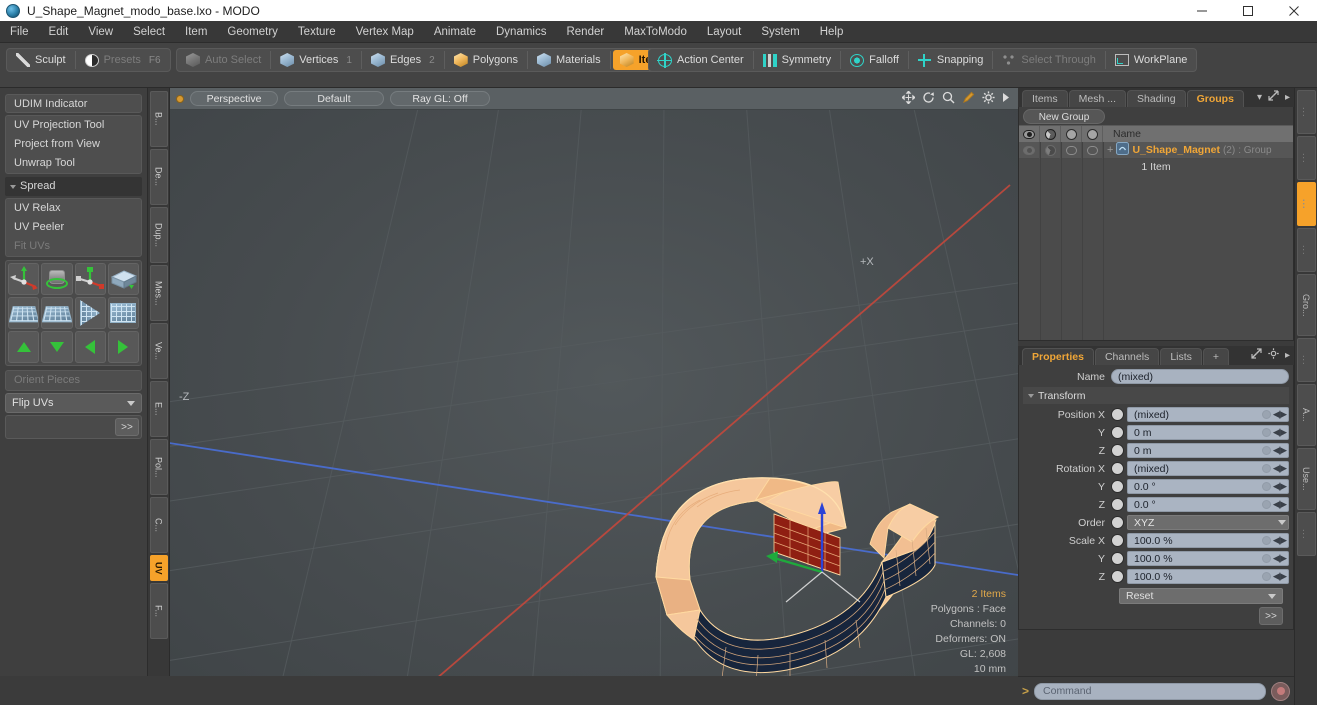  Describe the element at coordinates (1156, 150) in the screenshot. I see `table-row: + U_Shape_Magnet (2) : Group` at that location.